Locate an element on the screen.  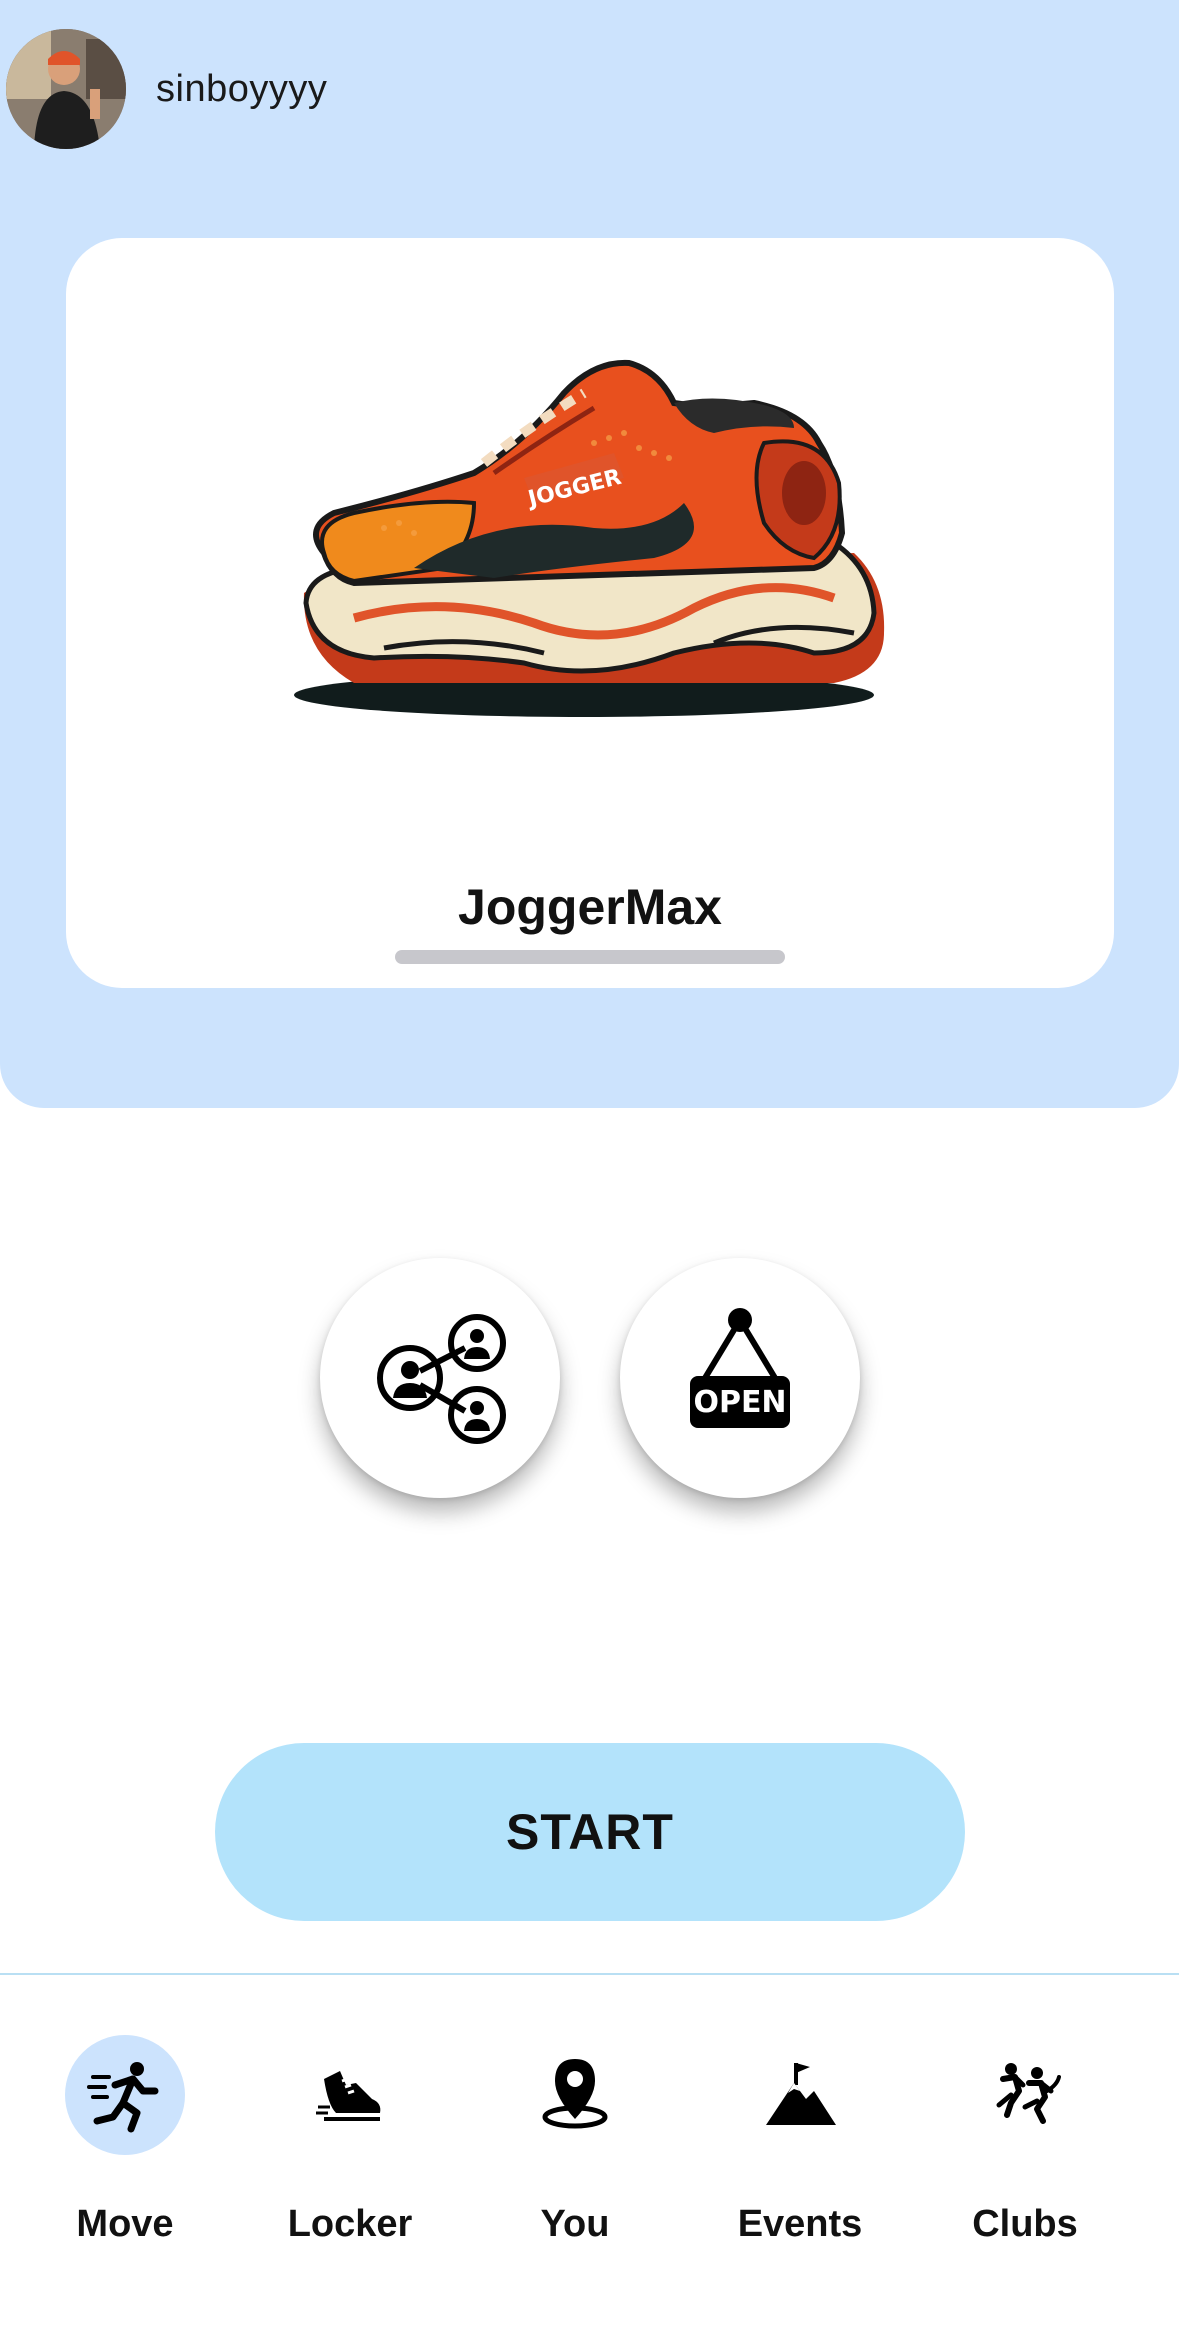
tab-you: You is located at coordinates (575, 2155).